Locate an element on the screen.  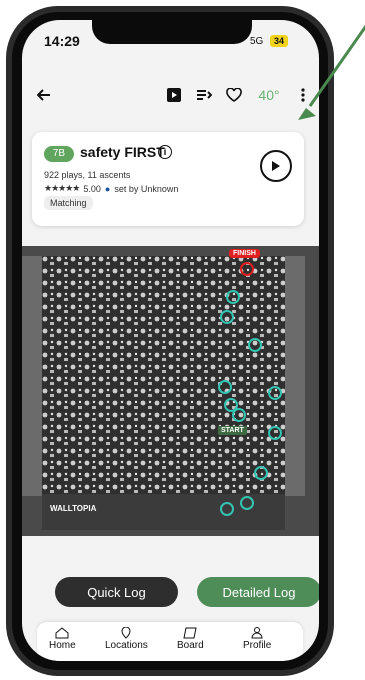
star-rating-icon: ★★★★★ is located at coordinates (62, 188).